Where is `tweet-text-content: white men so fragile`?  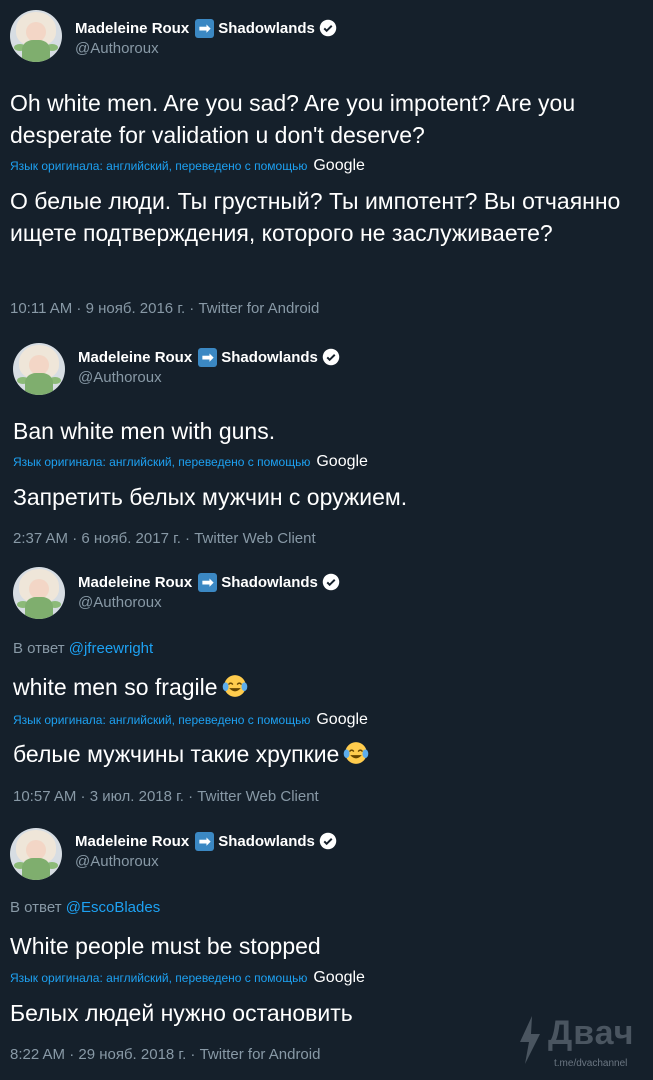
tweet-text-content: white men so fragile is located at coordinates (115, 687).